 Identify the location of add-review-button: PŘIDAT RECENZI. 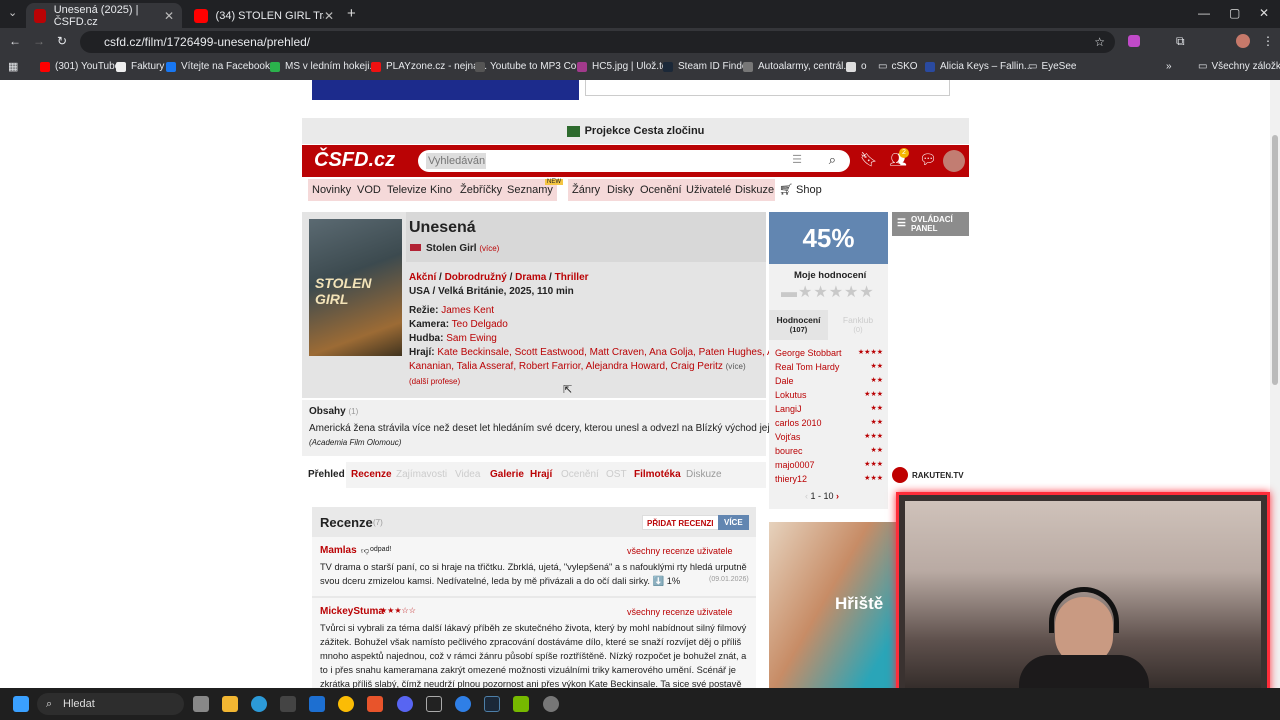
(680, 522).